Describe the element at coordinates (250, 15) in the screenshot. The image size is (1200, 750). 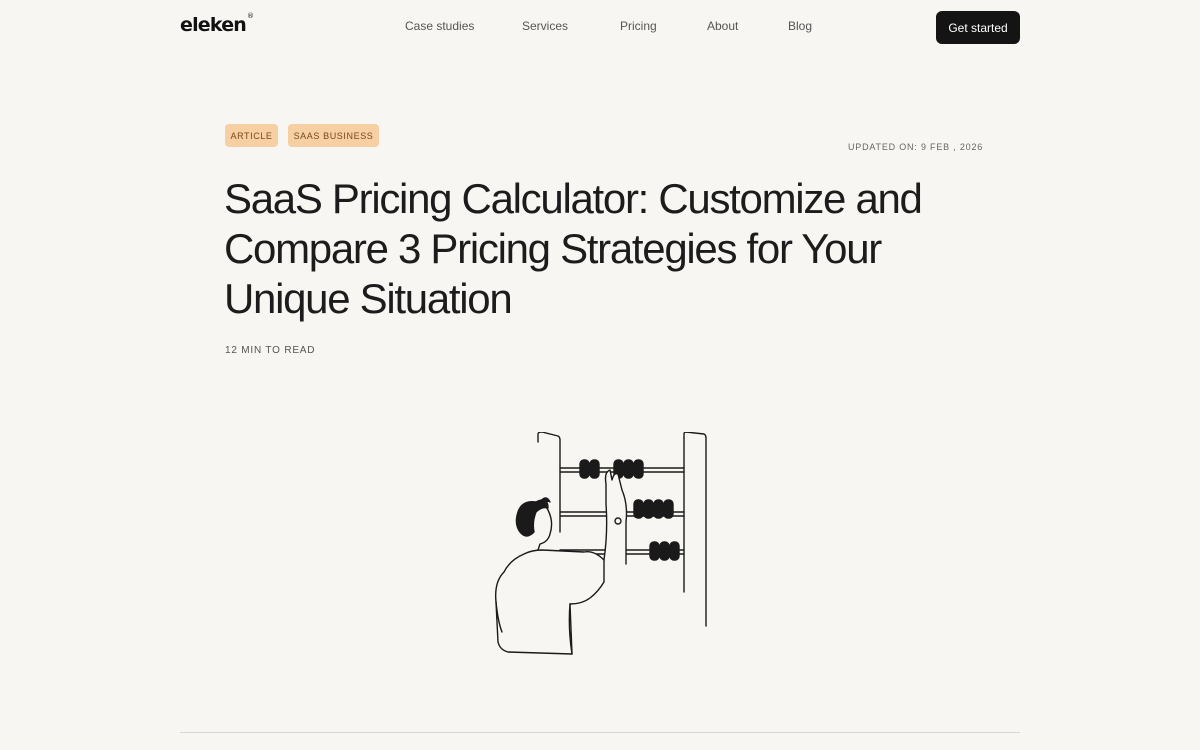
I see `logo-registered-mark: ®` at that location.